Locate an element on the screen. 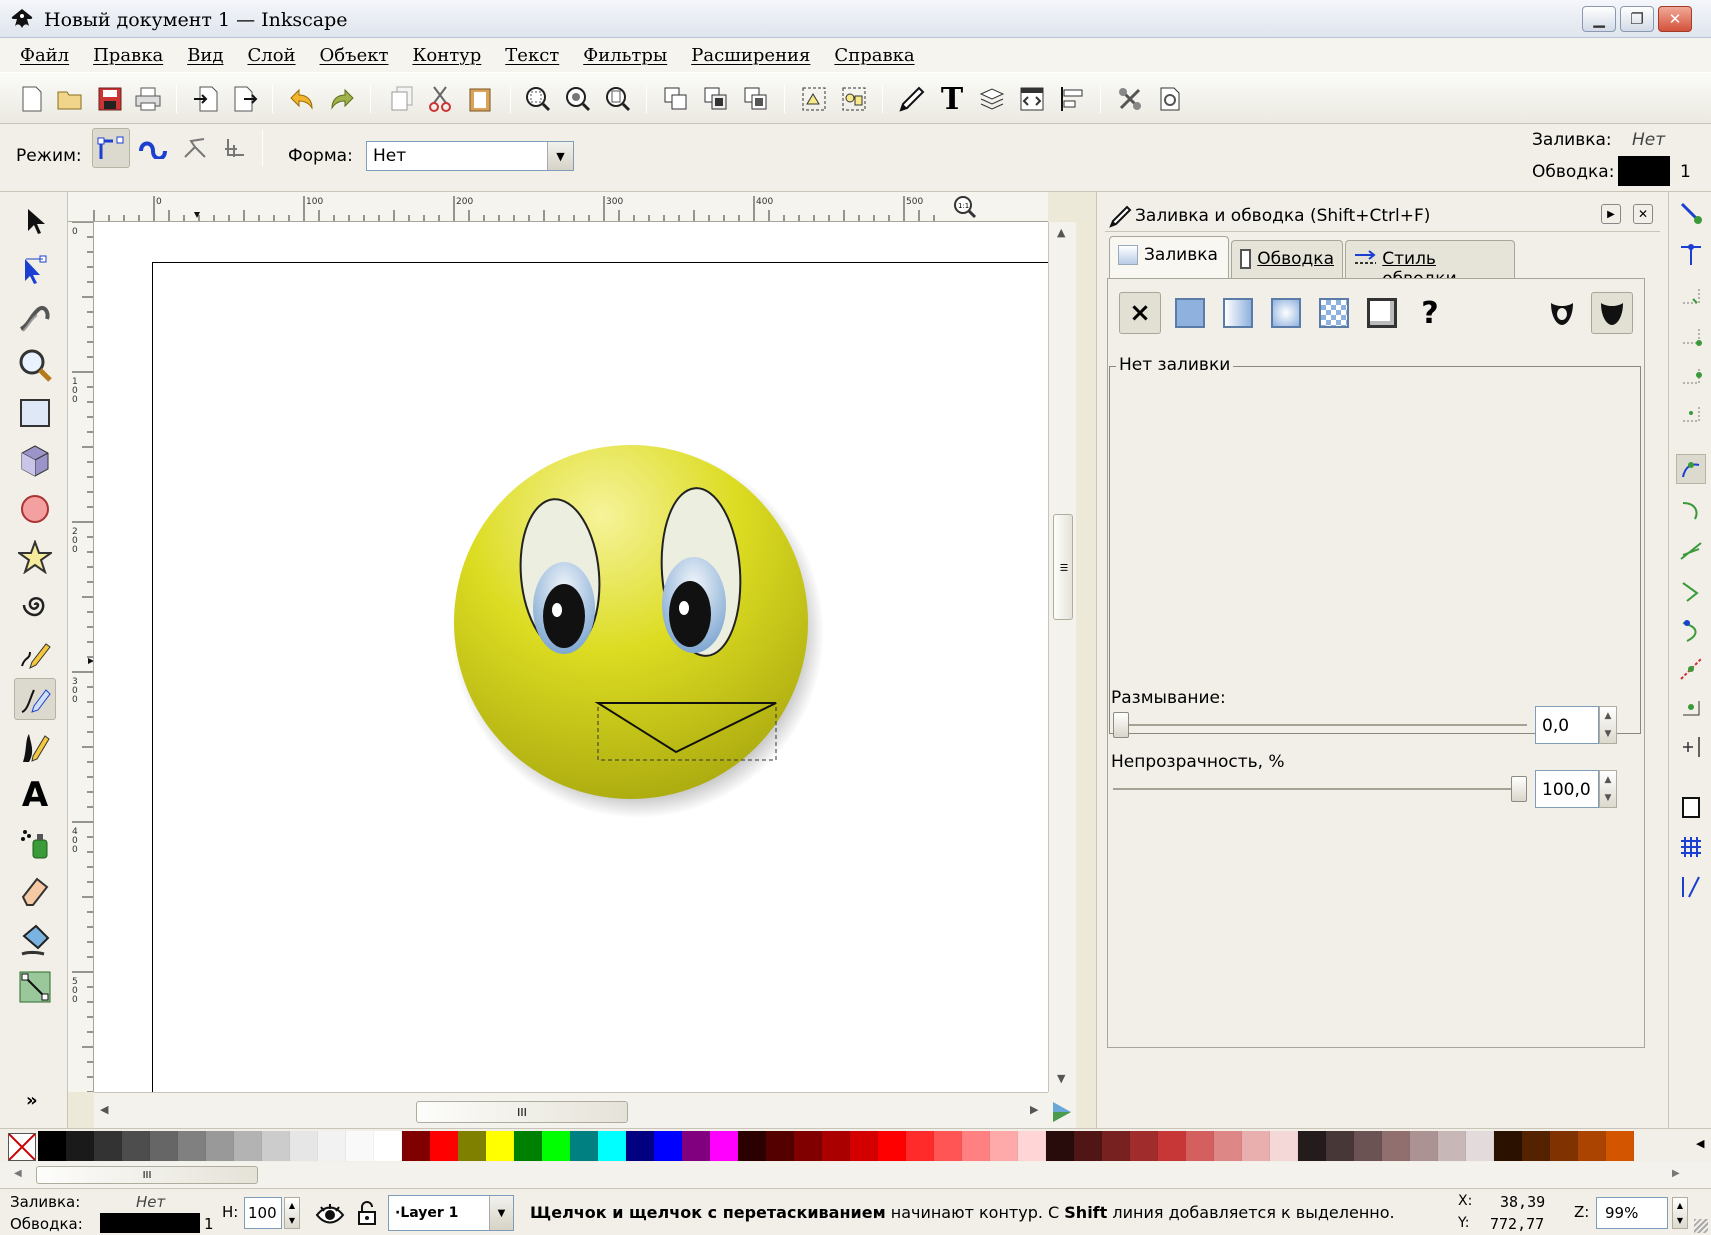 This screenshot has height=1235, width=1711. snap-intersection-icon is located at coordinates (1691, 551).